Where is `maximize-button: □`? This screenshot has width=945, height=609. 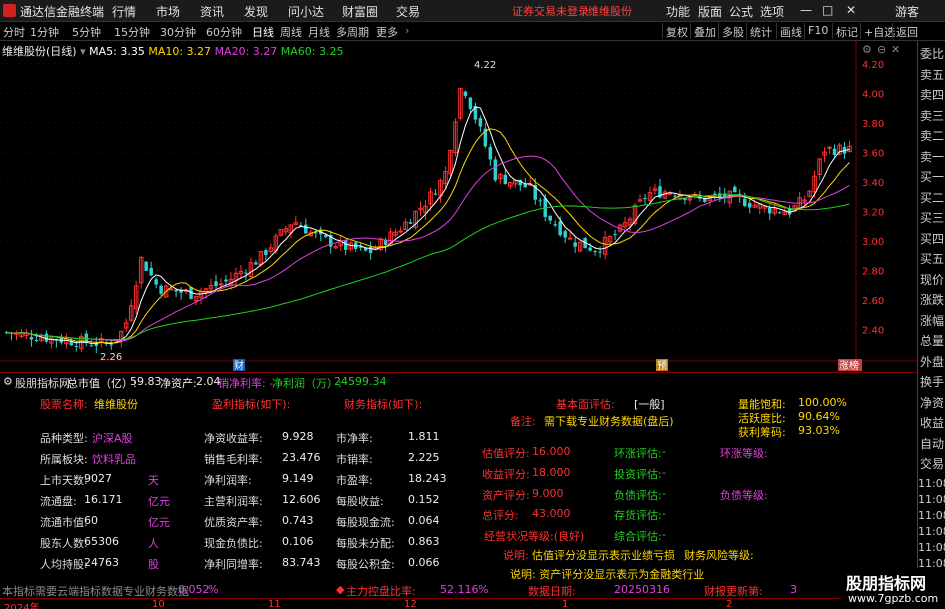
maximize-button: □ is located at coordinates (827, 10).